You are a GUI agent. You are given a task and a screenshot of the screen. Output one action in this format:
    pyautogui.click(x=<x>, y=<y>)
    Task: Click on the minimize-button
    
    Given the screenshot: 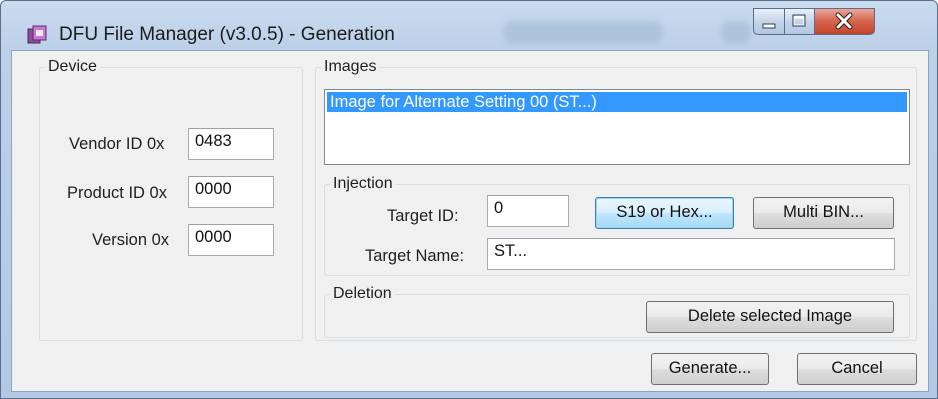 What is the action you would take?
    pyautogui.click(x=769, y=21)
    